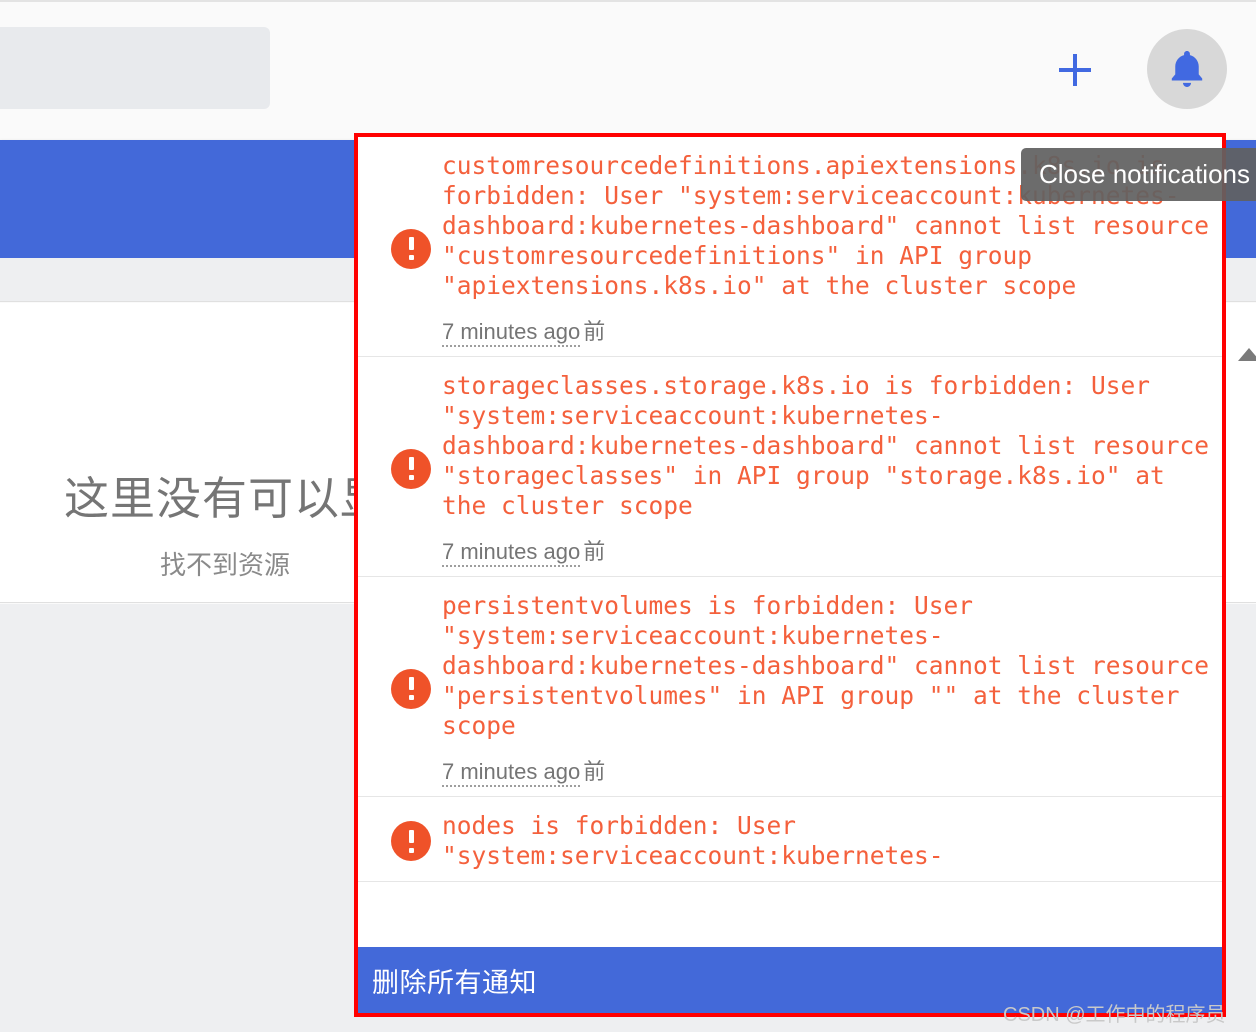 This screenshot has height=1032, width=1256. I want to click on plus-icon, so click(1075, 70).